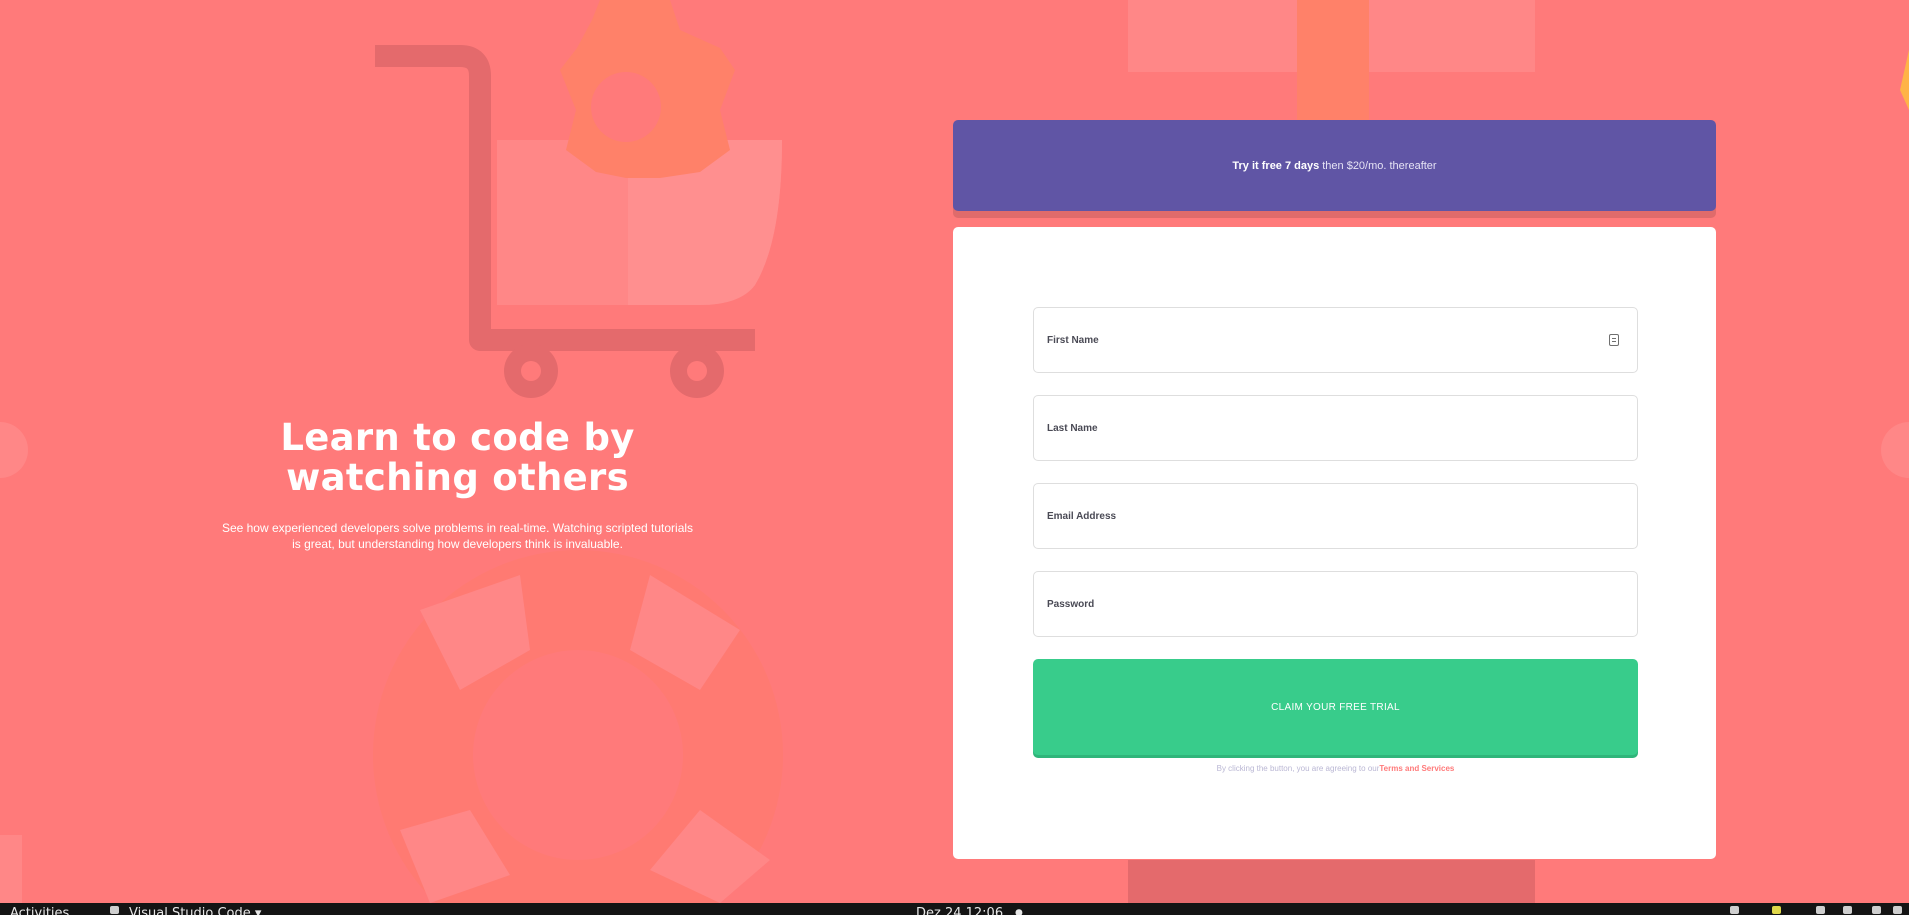 The width and height of the screenshot is (1909, 915). What do you see at coordinates (1327, 340) in the screenshot?
I see `first-name-input` at bounding box center [1327, 340].